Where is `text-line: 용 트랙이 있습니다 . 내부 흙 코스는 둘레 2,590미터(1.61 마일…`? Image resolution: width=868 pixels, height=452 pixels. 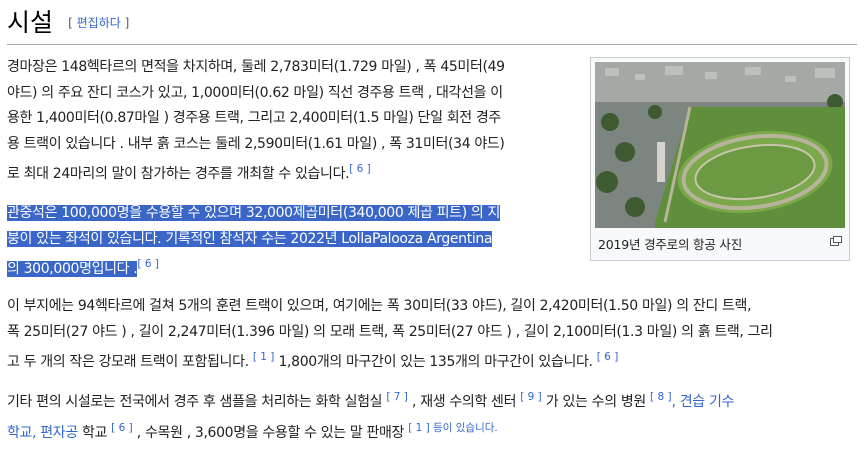
text-line: 용 트랙이 있습니다 . 내부 흙 코스는 둘레 2,590미터(1.61 마일… is located at coordinates (256, 143).